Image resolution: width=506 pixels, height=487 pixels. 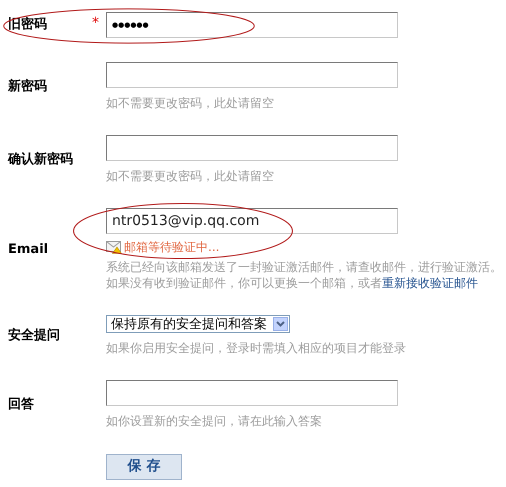 I want to click on dropdown: 保持原有的安全提问和答案, so click(x=198, y=324).